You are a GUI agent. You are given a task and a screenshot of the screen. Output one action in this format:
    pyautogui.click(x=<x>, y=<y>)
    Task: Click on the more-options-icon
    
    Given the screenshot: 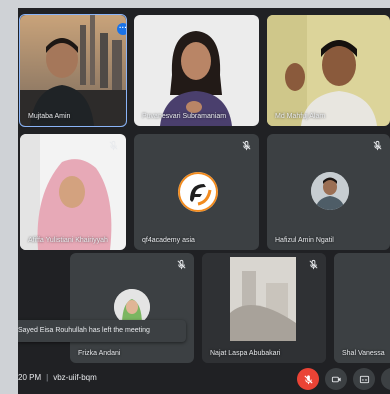 What is the action you would take?
    pyautogui.click(x=388, y=379)
    